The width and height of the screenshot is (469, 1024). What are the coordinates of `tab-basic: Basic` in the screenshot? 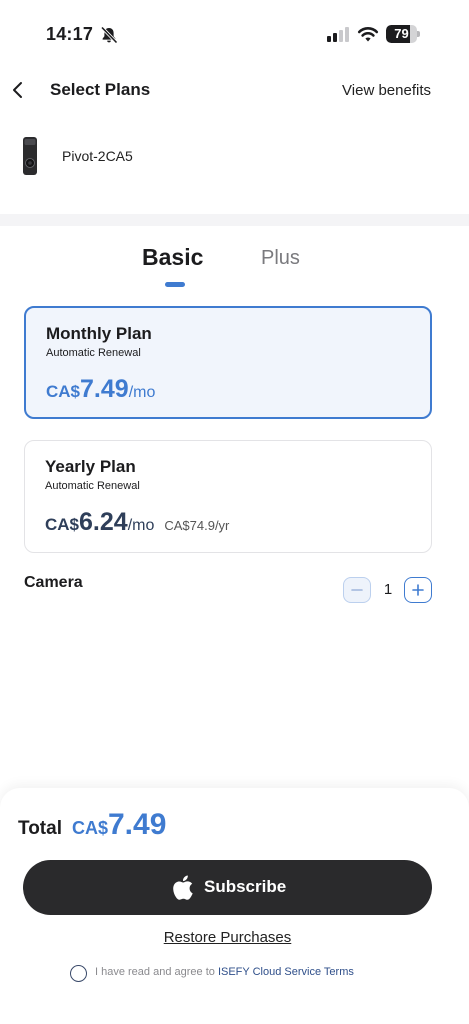 It's located at (172, 257).